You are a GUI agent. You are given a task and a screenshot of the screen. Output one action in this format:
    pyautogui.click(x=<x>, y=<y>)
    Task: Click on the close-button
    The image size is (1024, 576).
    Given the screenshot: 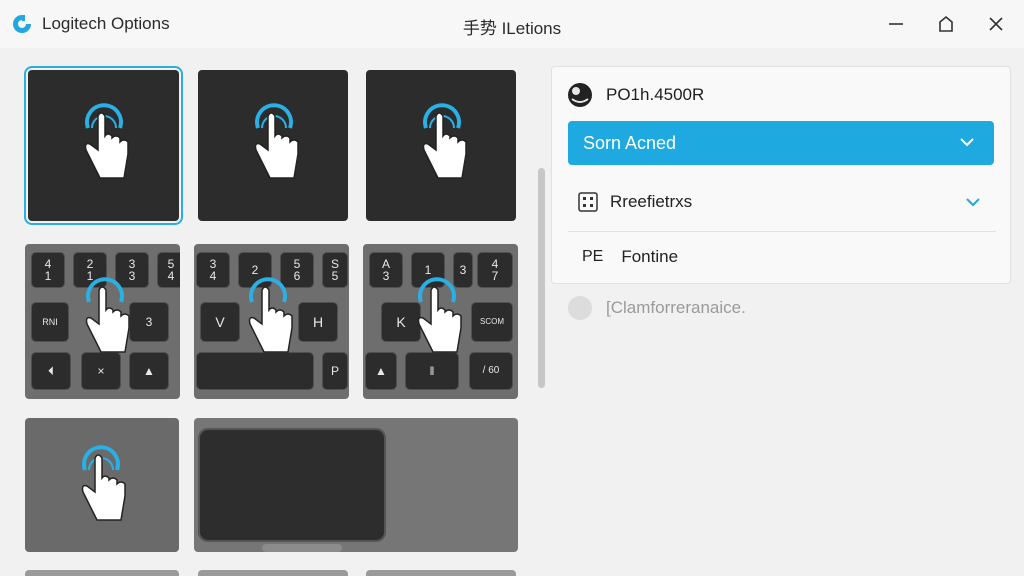 What is the action you would take?
    pyautogui.click(x=996, y=24)
    